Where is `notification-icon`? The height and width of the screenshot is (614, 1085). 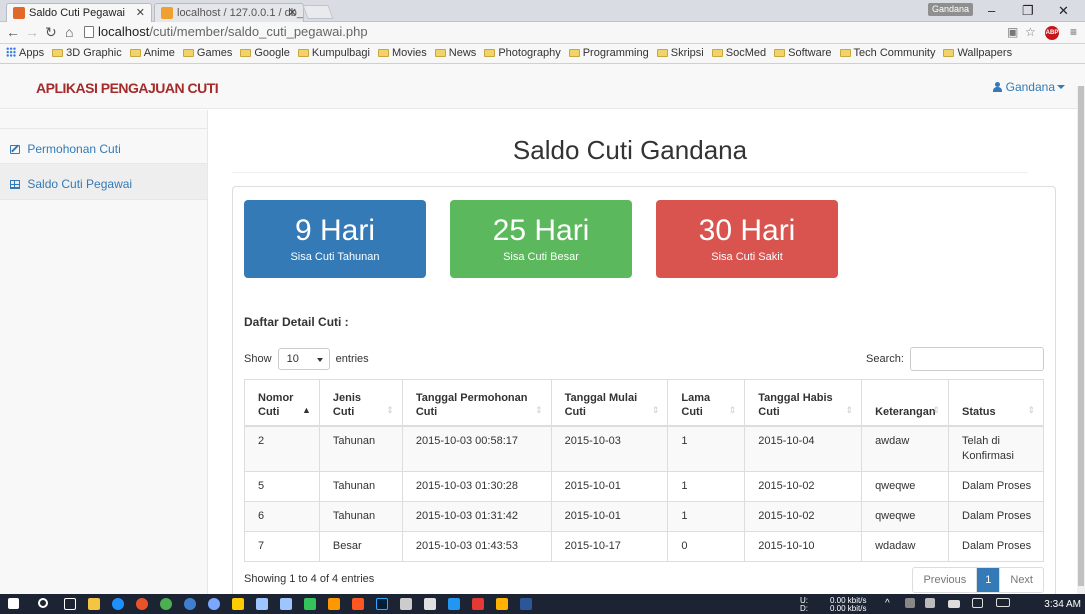
notification-icon is located at coordinates (977, 603).